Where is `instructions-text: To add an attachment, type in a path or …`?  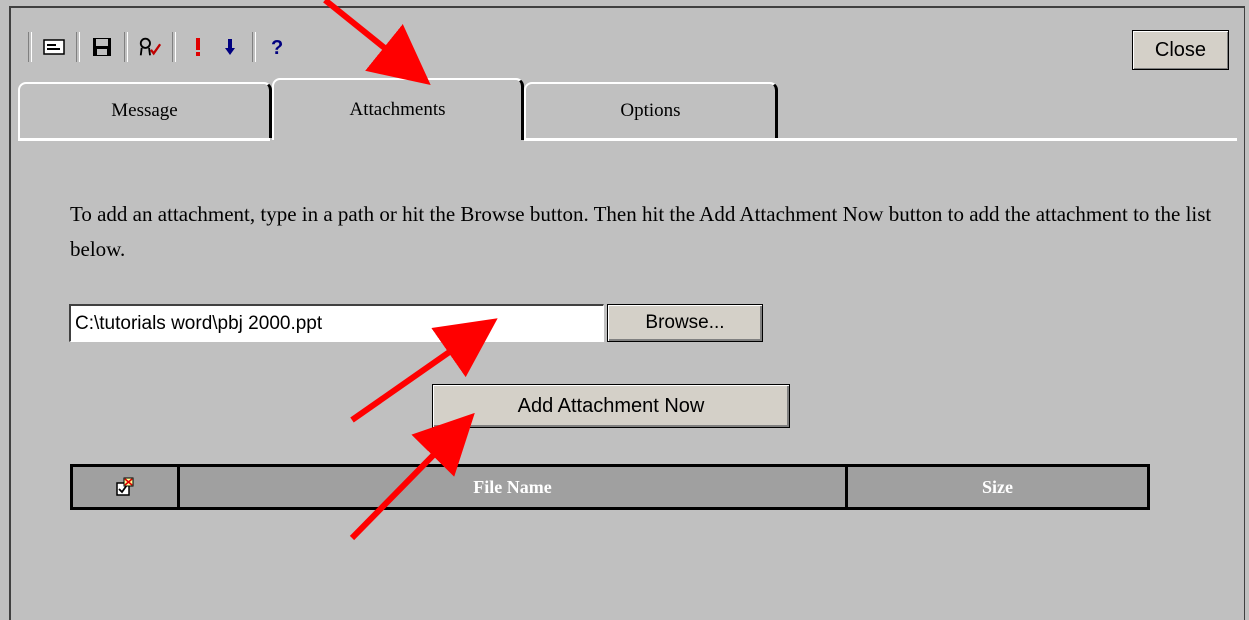 instructions-text: To add an attachment, type in a path or … is located at coordinates (641, 231).